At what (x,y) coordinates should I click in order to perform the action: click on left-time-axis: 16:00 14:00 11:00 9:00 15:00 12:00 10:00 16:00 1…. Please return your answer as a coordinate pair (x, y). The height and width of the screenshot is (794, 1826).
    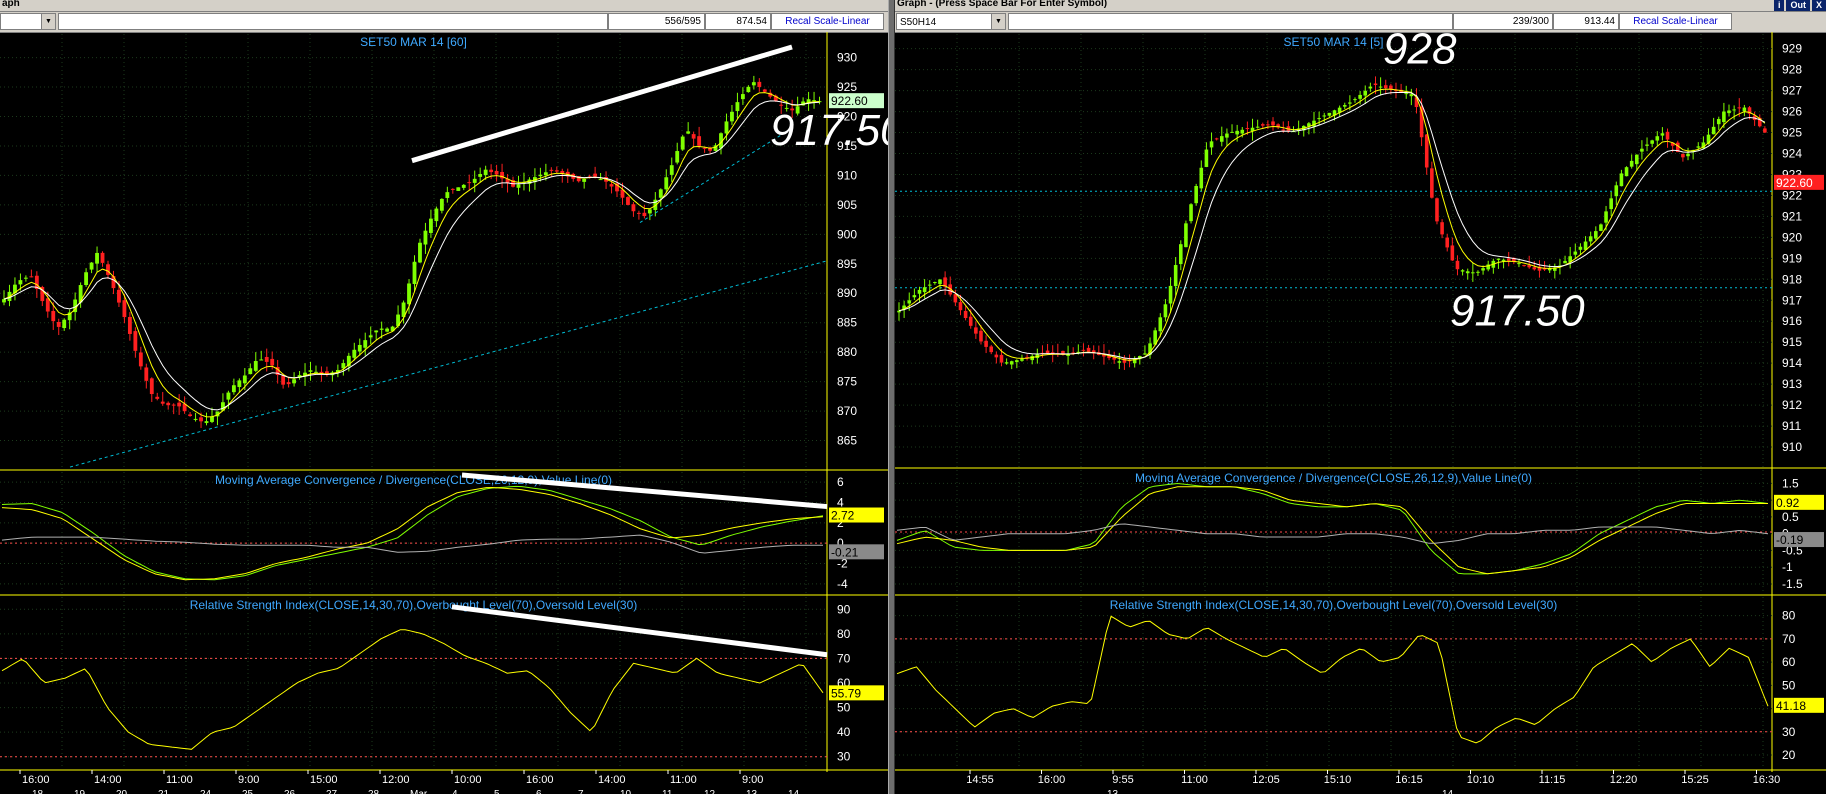
    Looking at the image, I should click on (409, 782).